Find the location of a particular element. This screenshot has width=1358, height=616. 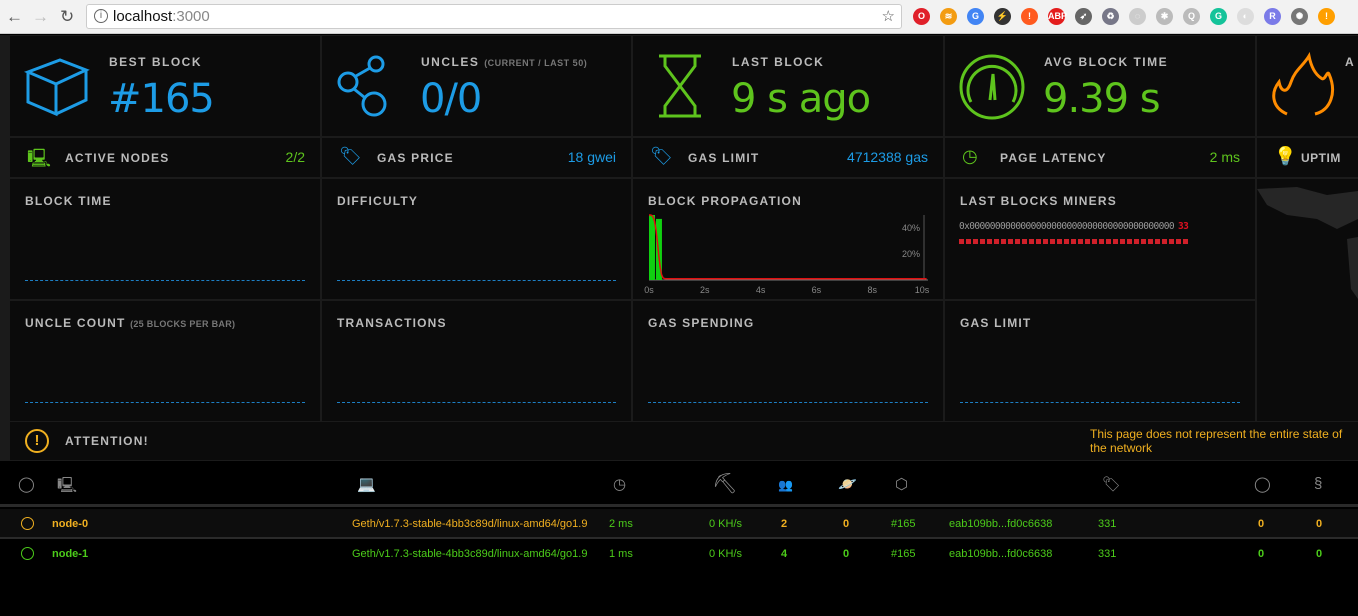

stat-label-text: LAST BLOCK is located at coordinates (778, 62).